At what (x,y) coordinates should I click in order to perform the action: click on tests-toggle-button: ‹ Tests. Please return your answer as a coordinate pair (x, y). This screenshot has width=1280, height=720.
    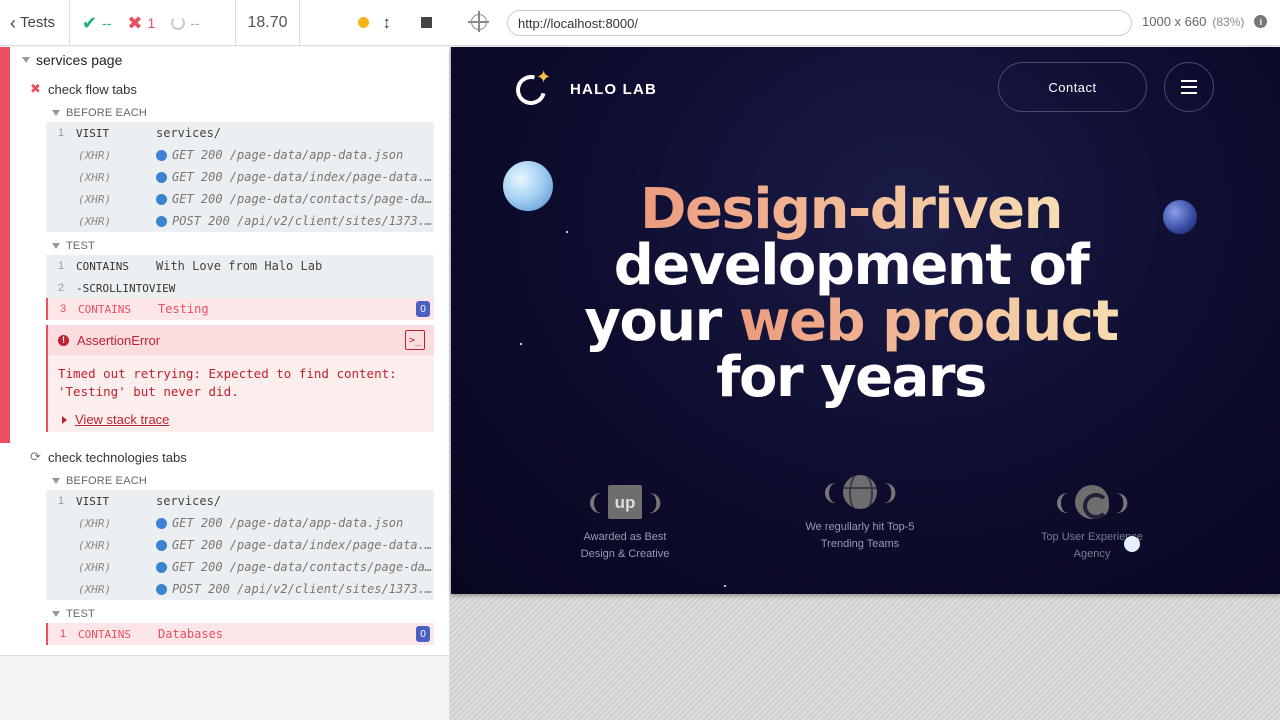
    Looking at the image, I should click on (35, 23).